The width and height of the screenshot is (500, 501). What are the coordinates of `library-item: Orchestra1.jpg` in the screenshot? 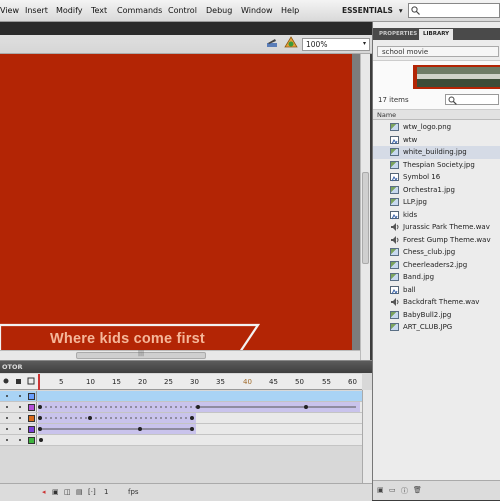 It's located at (436, 190).